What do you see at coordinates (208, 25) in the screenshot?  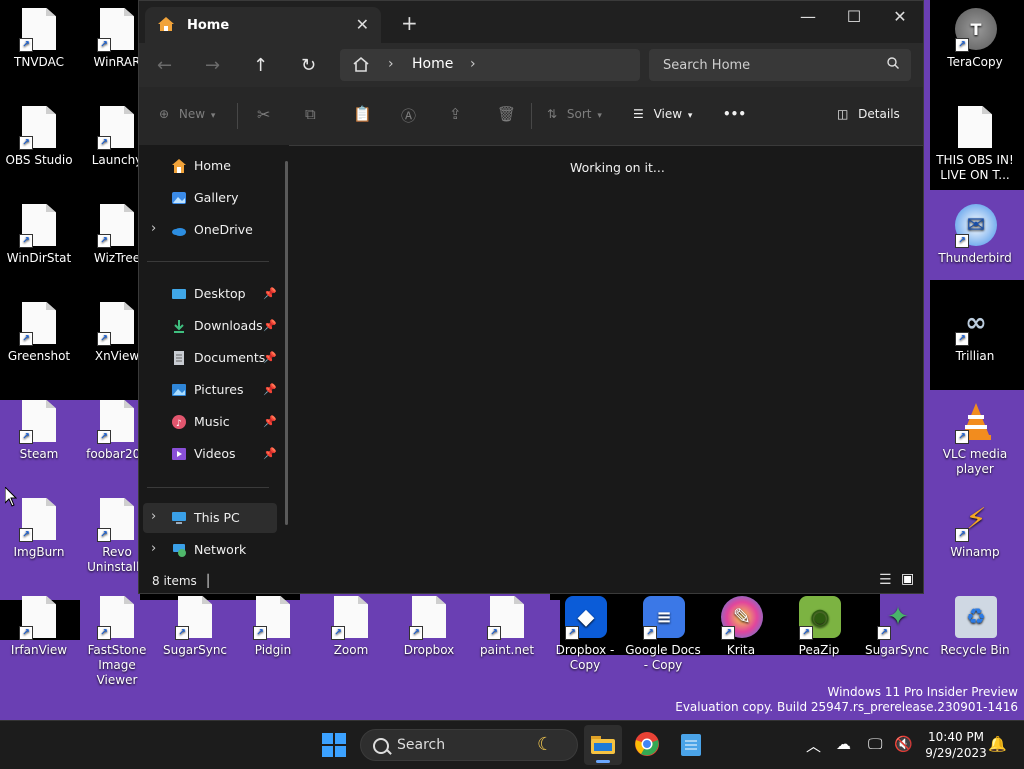 I see `tab-label: Home` at bounding box center [208, 25].